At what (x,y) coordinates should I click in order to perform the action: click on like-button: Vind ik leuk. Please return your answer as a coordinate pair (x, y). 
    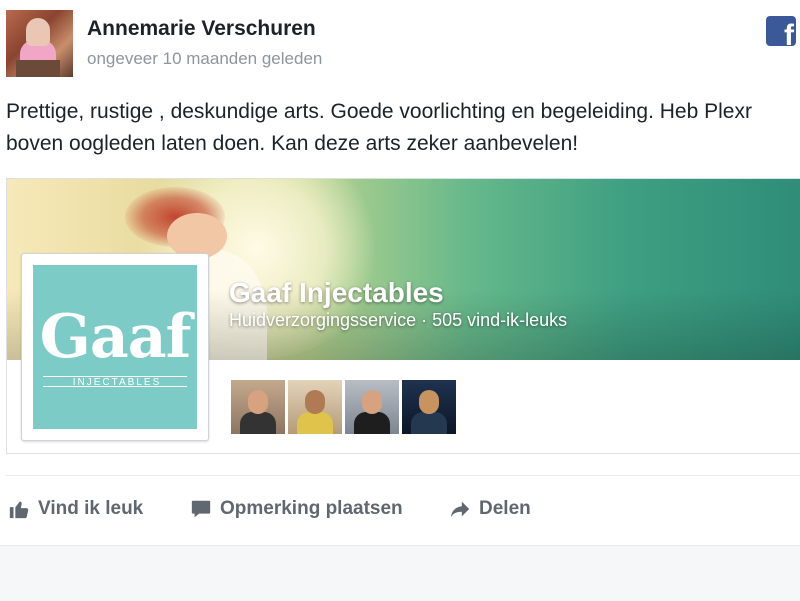
    Looking at the image, I should click on (75, 509).